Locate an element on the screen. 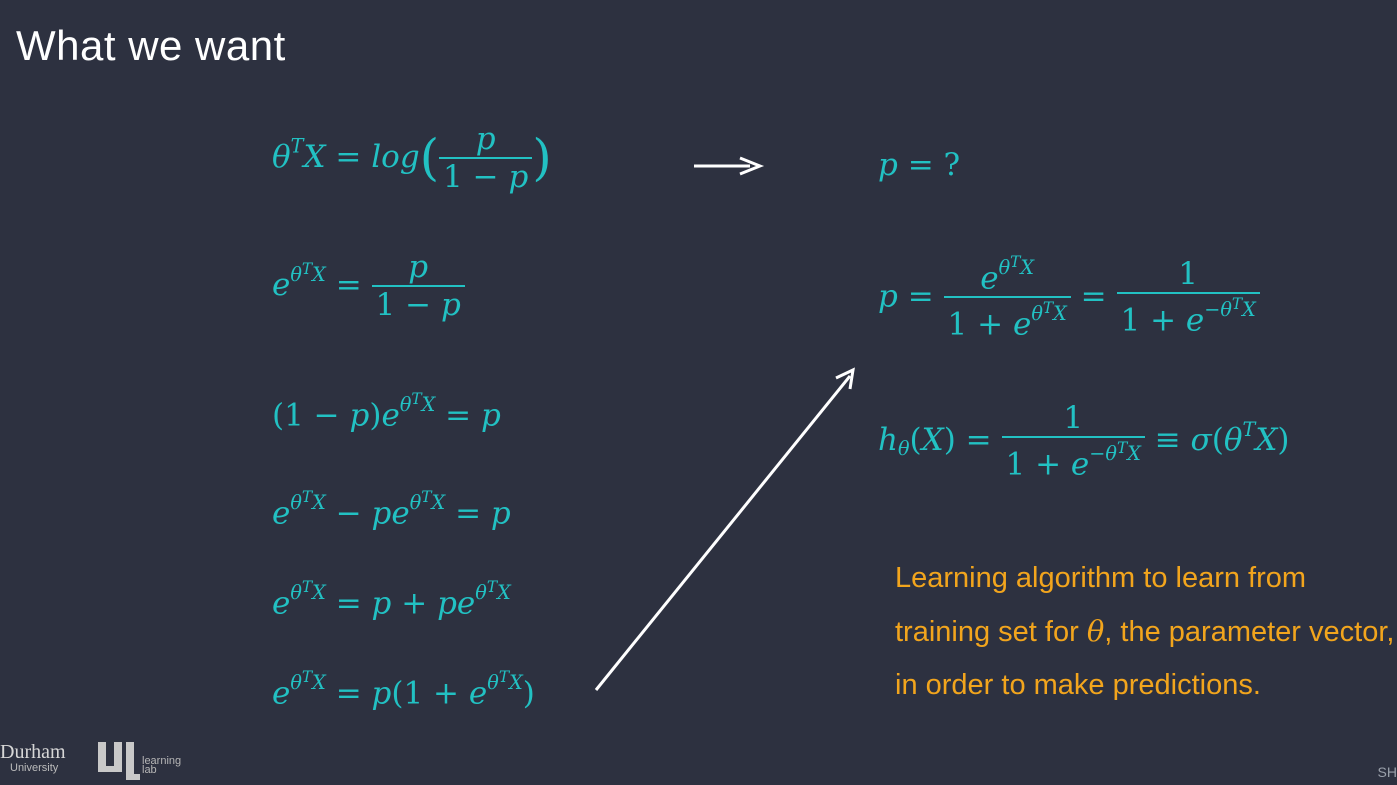 The width and height of the screenshot is (1397, 785). learning-lab-logo-icon is located at coordinates (119, 761).